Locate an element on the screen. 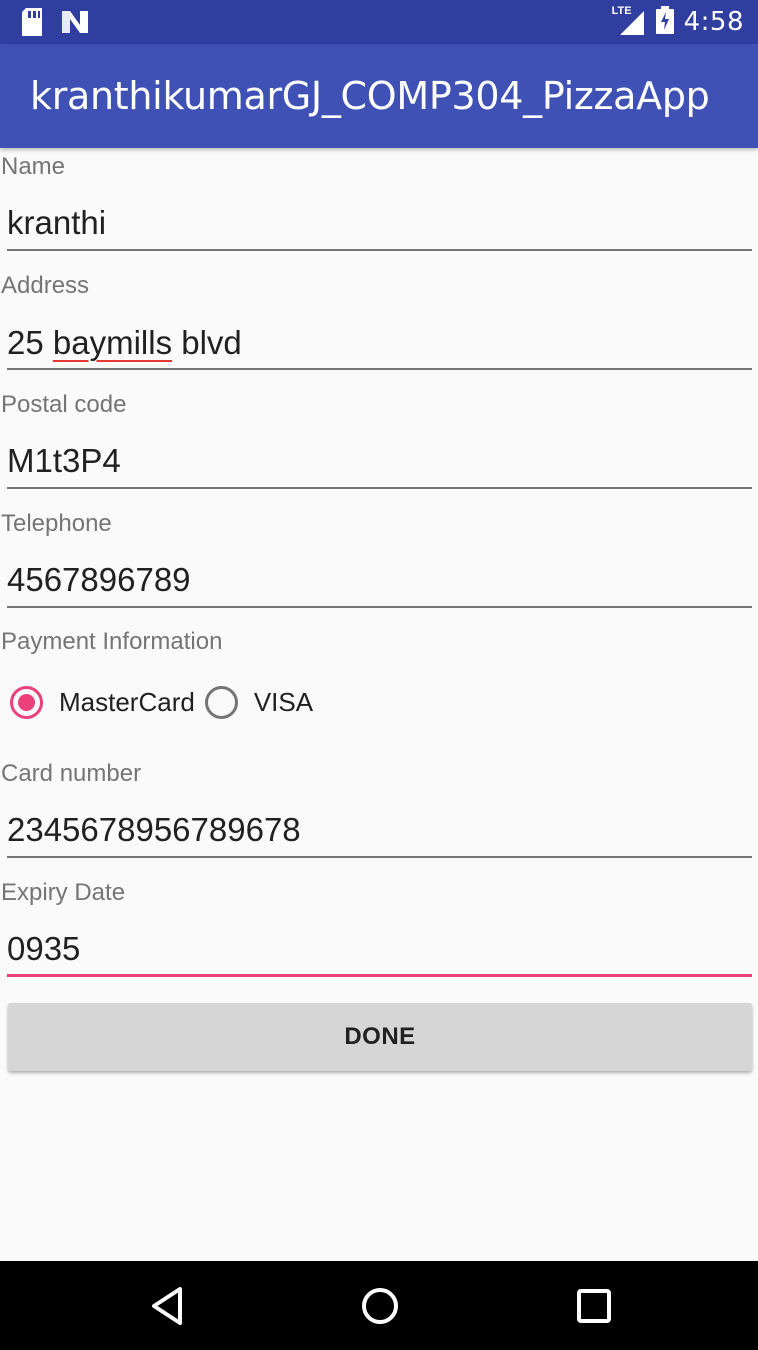 The height and width of the screenshot is (1350, 758). app-title: kranthikumarGJ_COMP304_PizzaApp is located at coordinates (370, 96).